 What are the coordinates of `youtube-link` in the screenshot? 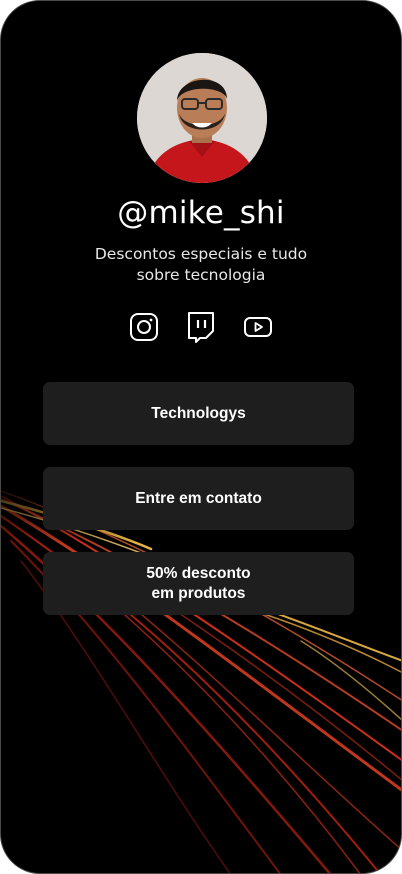 It's located at (258, 327).